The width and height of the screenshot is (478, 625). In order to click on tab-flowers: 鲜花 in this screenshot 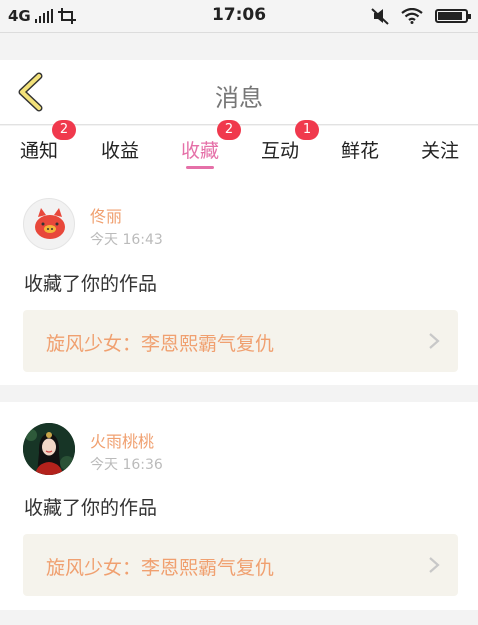, I will do `click(361, 152)`.